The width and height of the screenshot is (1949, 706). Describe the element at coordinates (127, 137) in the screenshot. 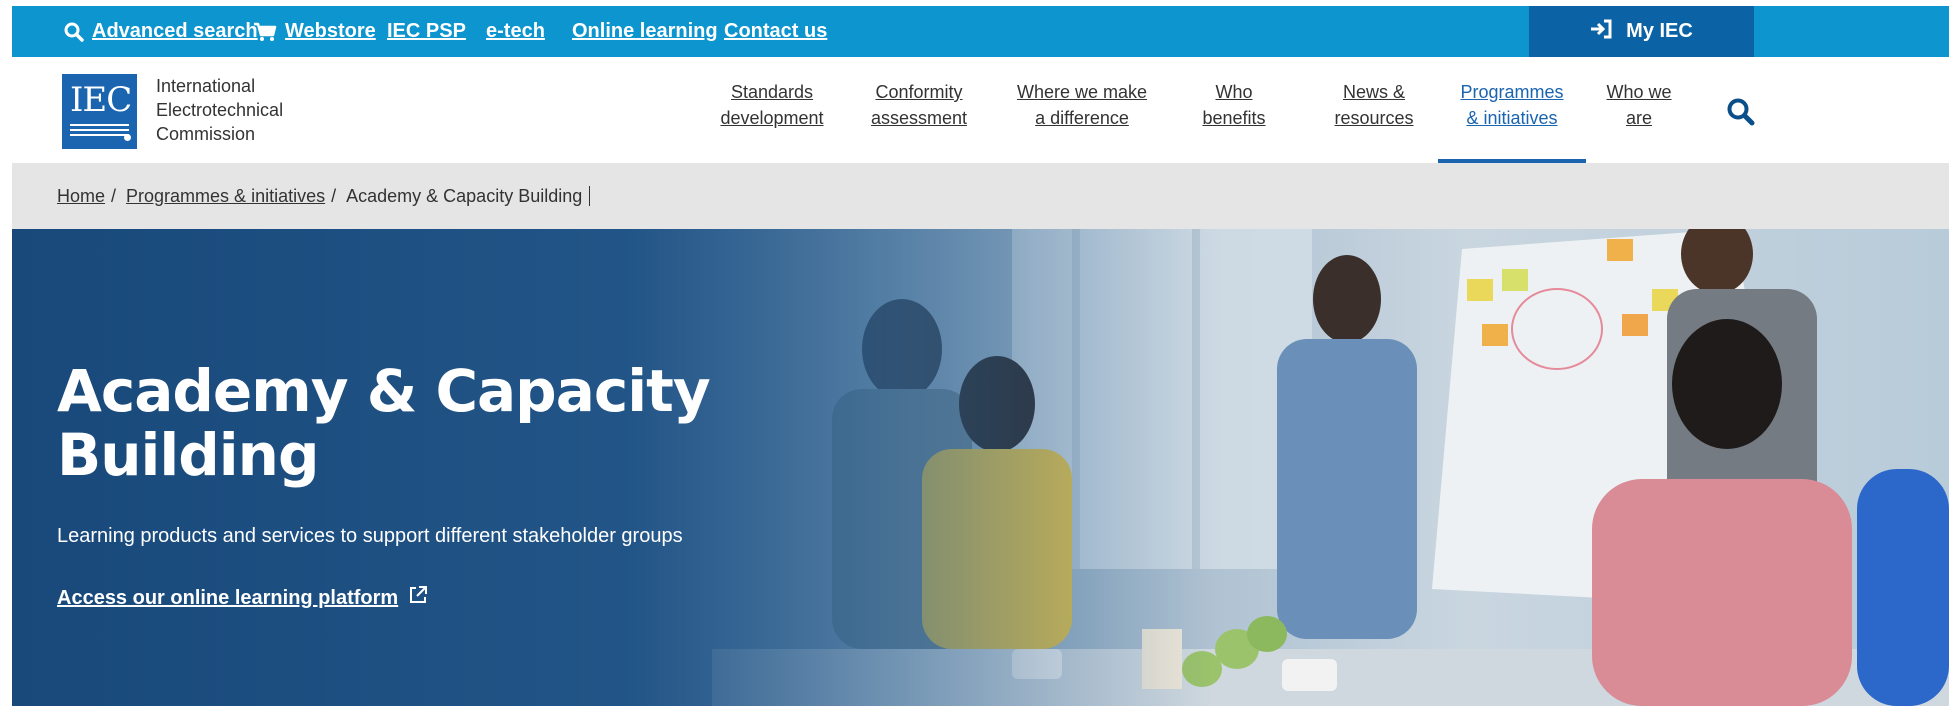

I see `logo-dot` at that location.